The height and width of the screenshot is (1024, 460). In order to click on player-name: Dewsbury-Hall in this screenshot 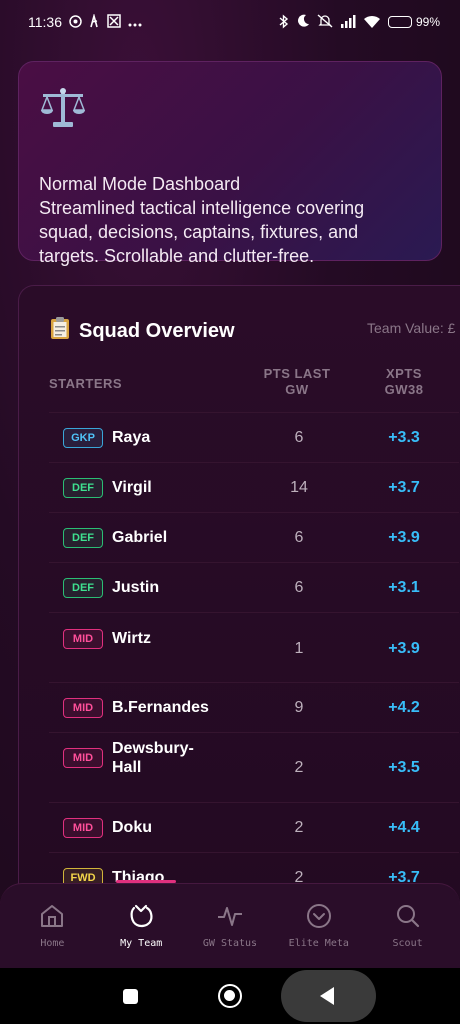, I will do `click(153, 758)`.